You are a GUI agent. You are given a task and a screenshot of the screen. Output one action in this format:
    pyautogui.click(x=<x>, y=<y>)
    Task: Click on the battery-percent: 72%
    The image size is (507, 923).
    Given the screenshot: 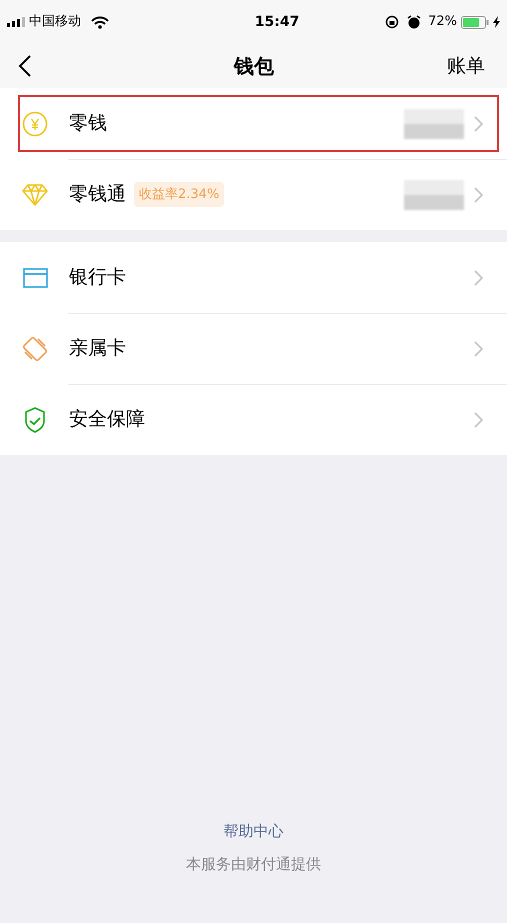 What is the action you would take?
    pyautogui.click(x=442, y=22)
    